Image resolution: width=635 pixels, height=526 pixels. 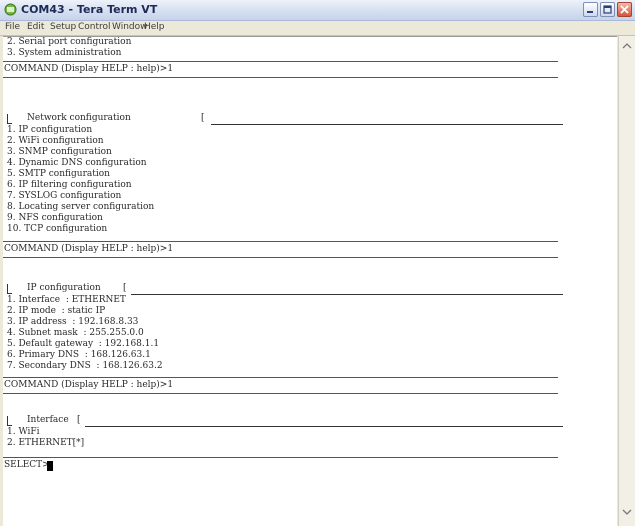 What do you see at coordinates (57, 229) in the screenshot?
I see `menu-item: 10. TCP configuration` at bounding box center [57, 229].